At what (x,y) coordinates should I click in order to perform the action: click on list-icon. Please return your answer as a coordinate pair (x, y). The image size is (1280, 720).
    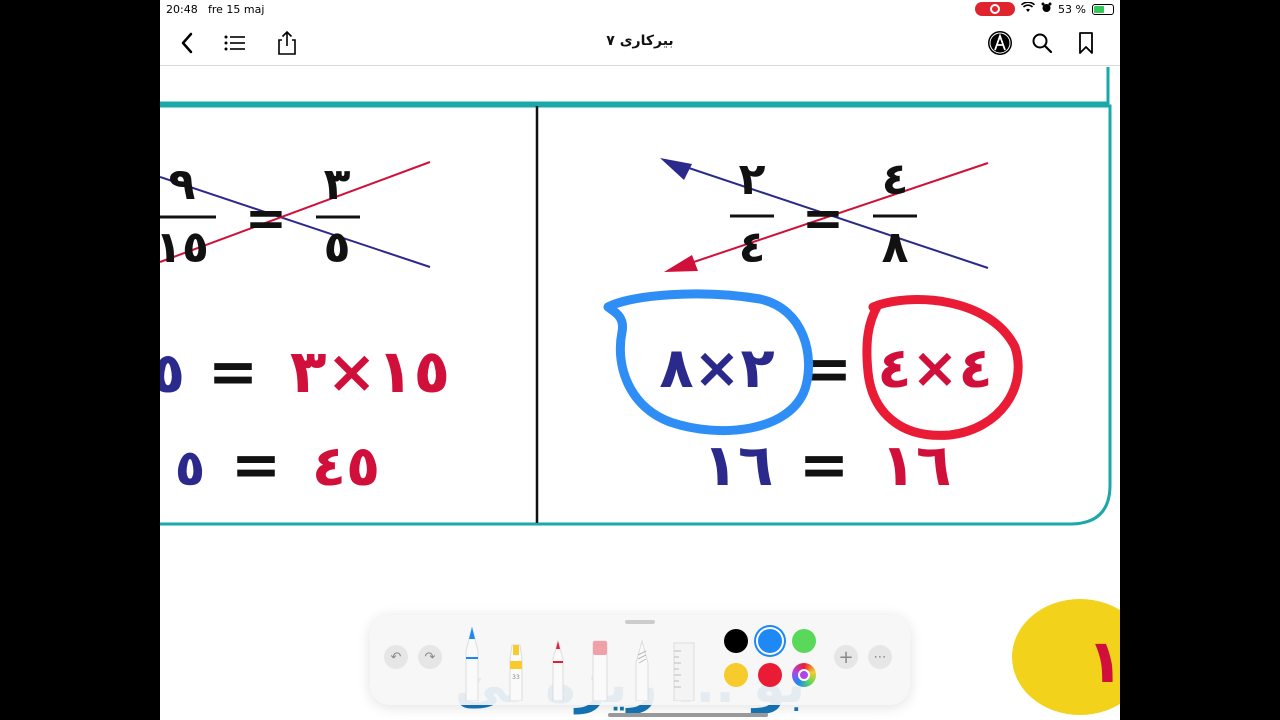
    Looking at the image, I should click on (235, 43).